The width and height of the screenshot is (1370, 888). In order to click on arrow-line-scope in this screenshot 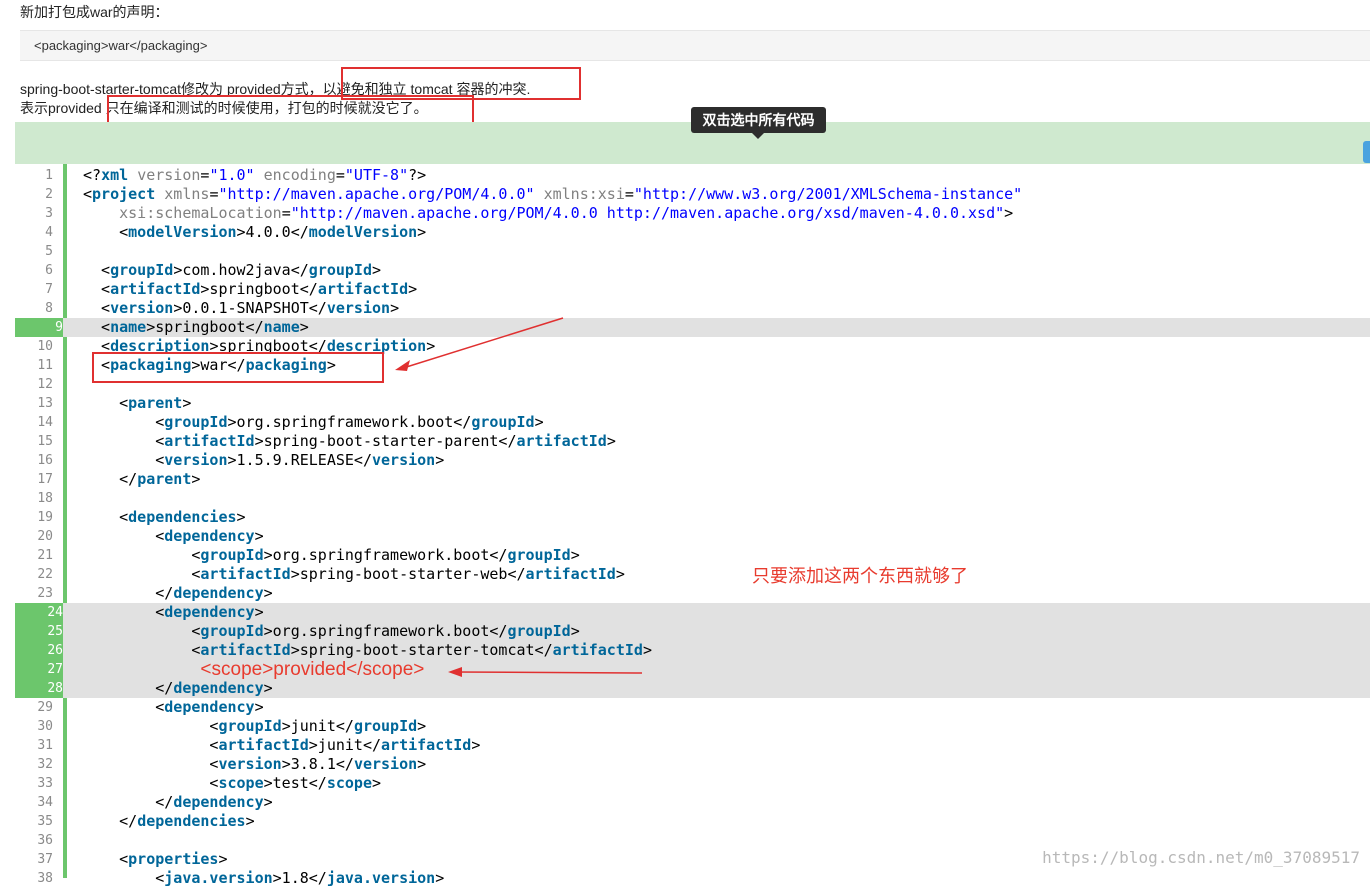, I will do `click(548, 672)`.